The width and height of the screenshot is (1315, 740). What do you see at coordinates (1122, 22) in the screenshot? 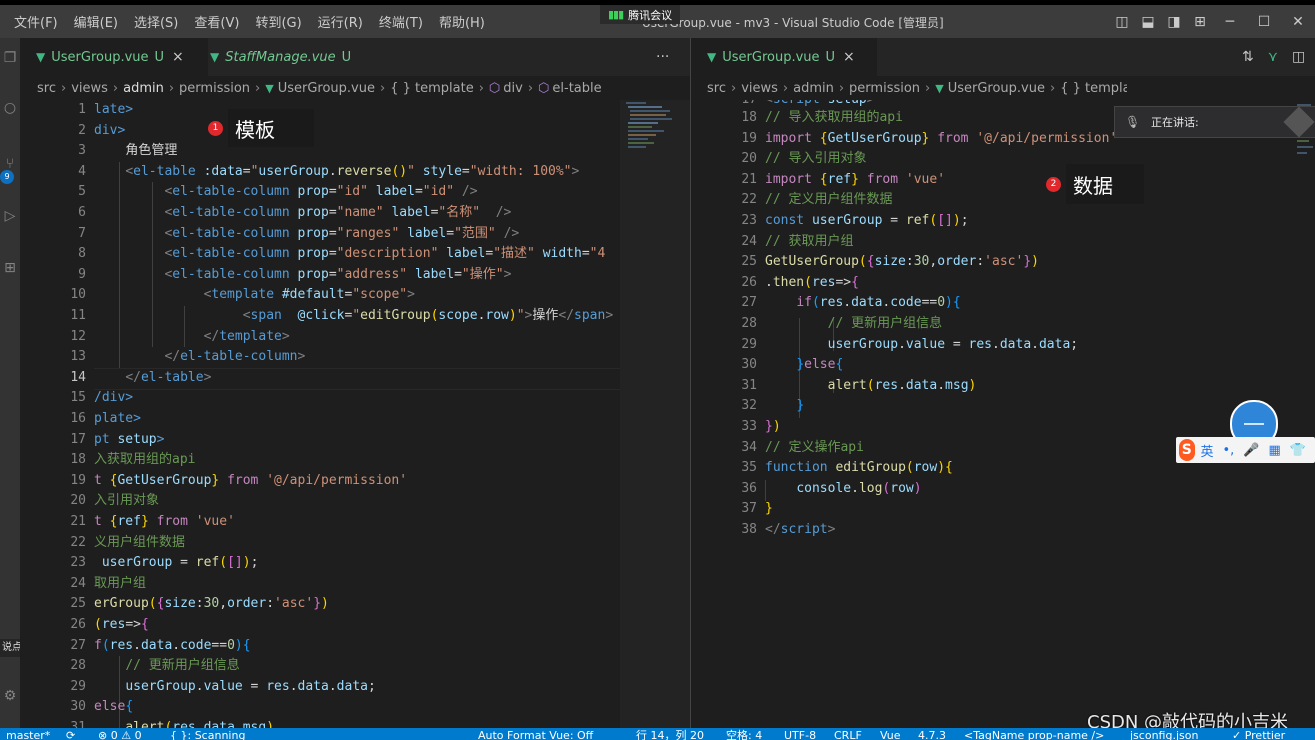
I see `toggle-sidebar-icon: ◫` at bounding box center [1122, 22].